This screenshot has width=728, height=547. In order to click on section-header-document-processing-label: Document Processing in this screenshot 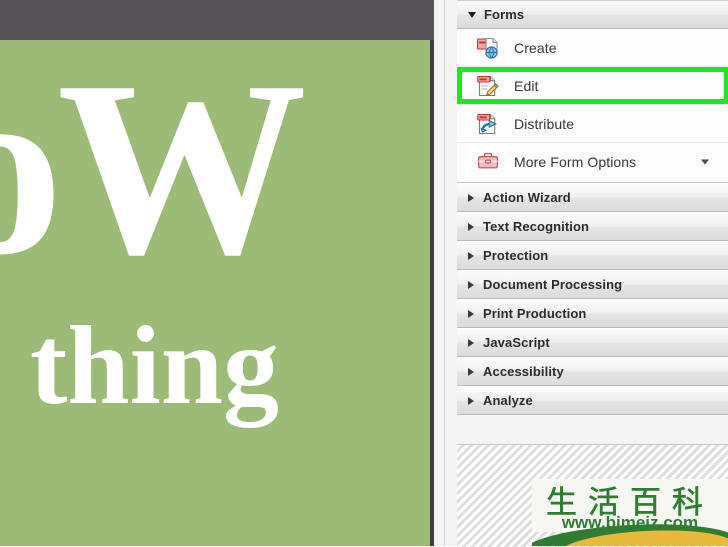, I will do `click(553, 284)`.